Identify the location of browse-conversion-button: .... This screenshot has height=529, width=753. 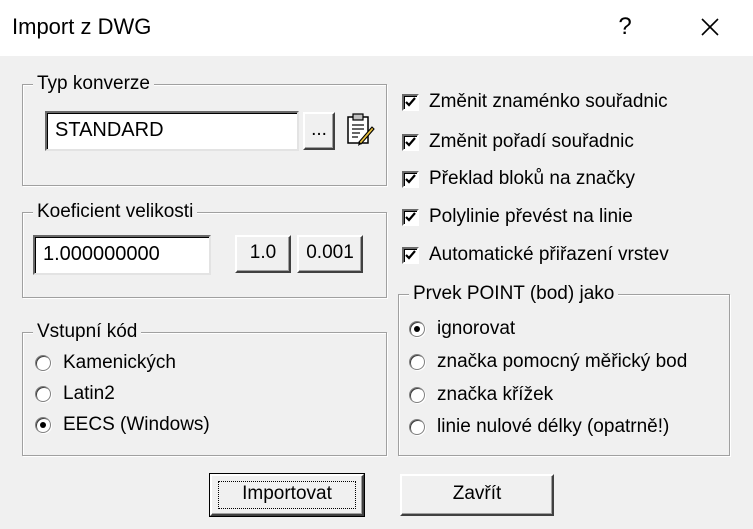
(319, 131).